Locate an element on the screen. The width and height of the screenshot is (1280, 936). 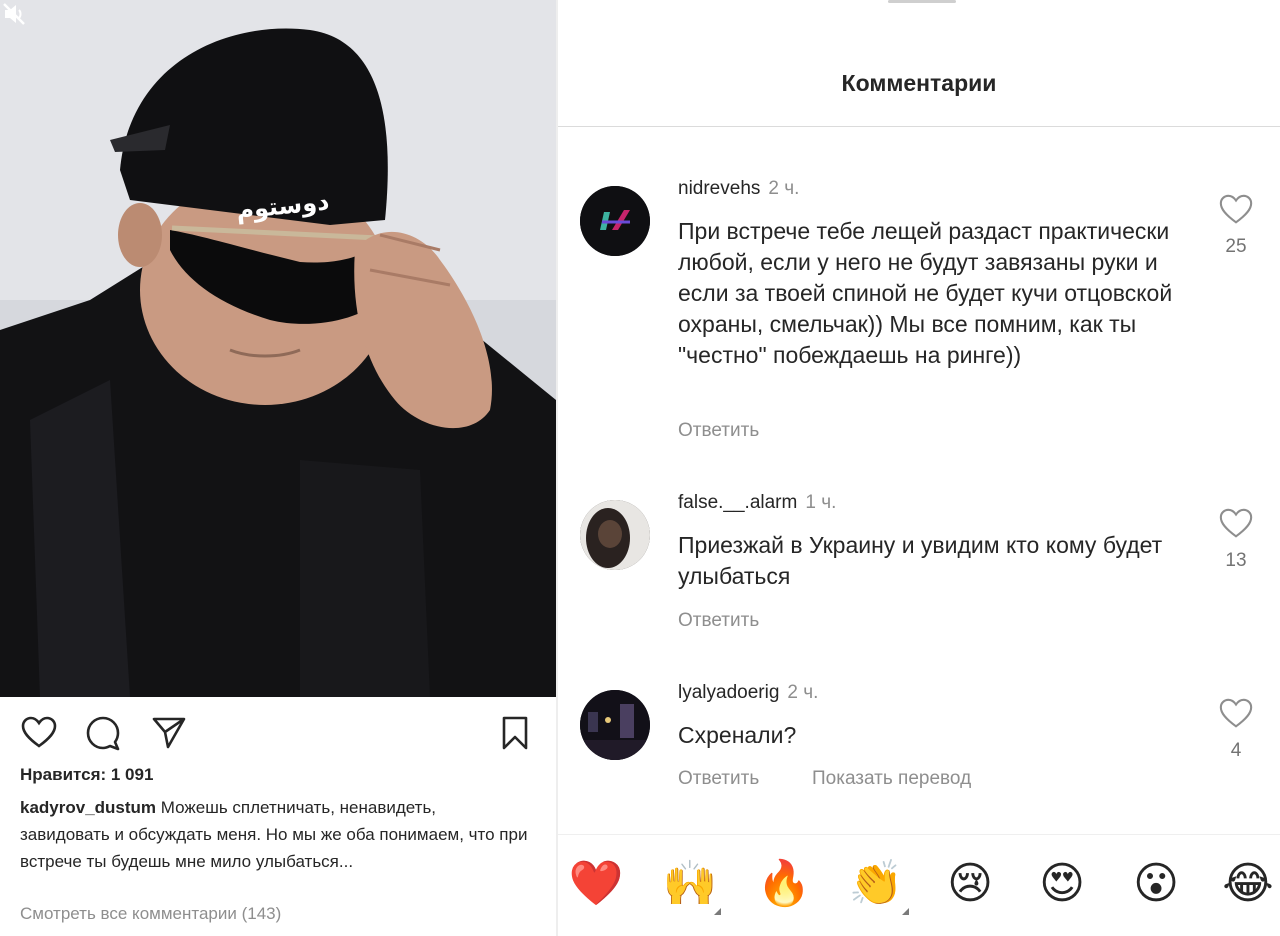
speaker-muted-icon is located at coordinates (14, 14).